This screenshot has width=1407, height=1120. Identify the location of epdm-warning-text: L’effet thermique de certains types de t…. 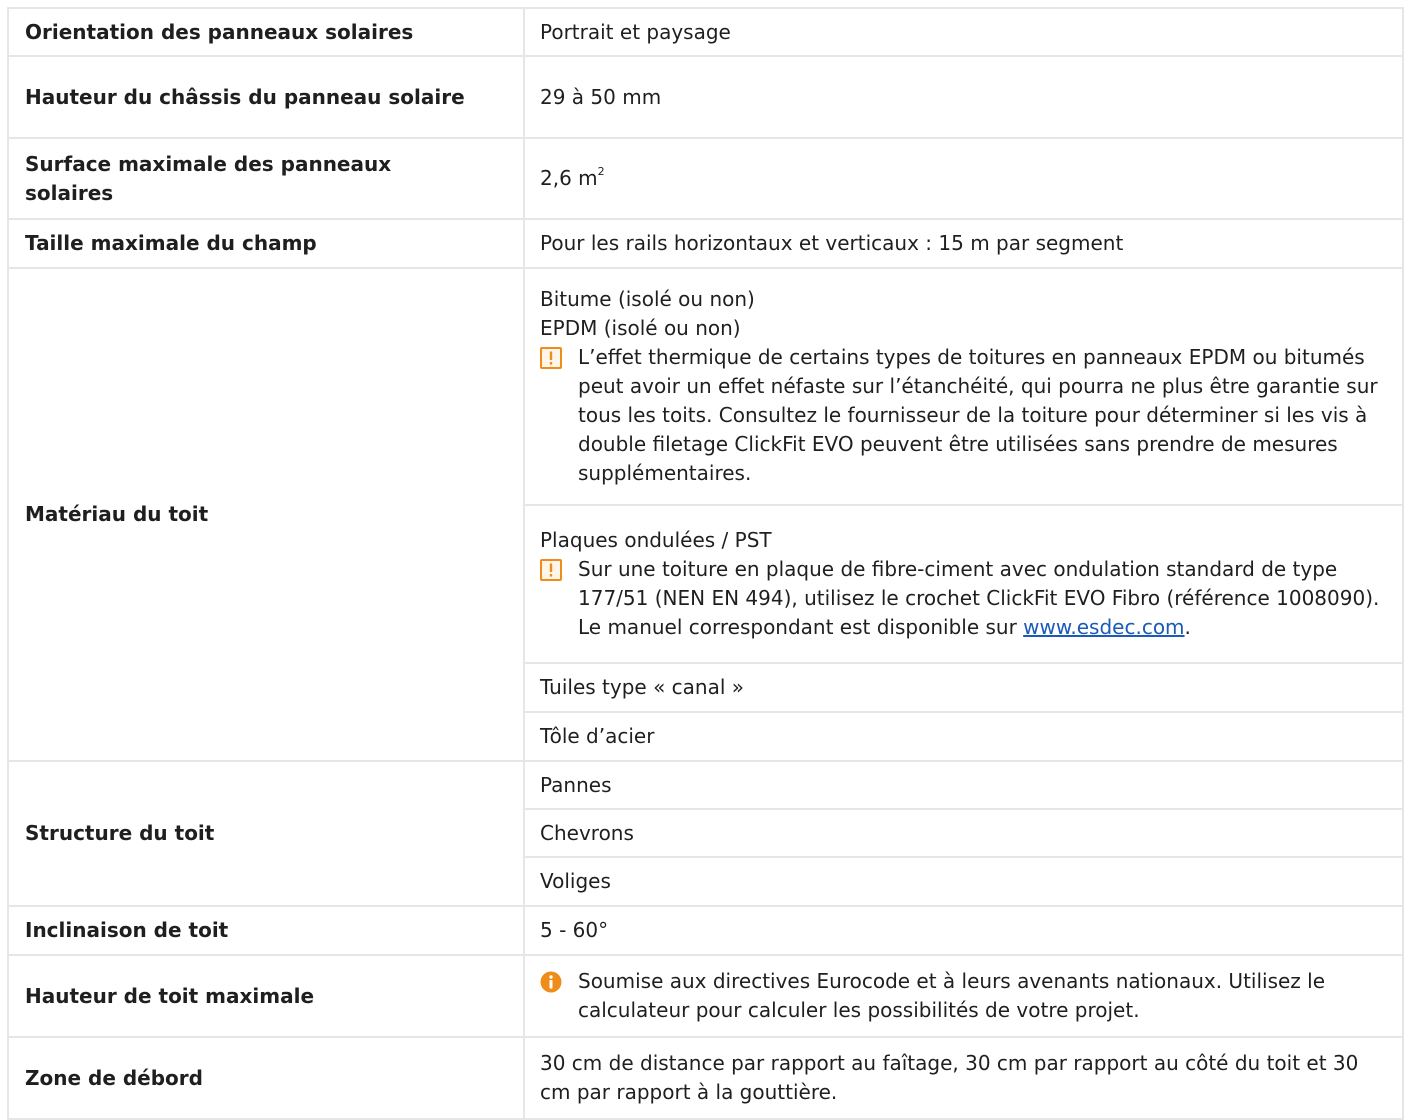
(978, 415).